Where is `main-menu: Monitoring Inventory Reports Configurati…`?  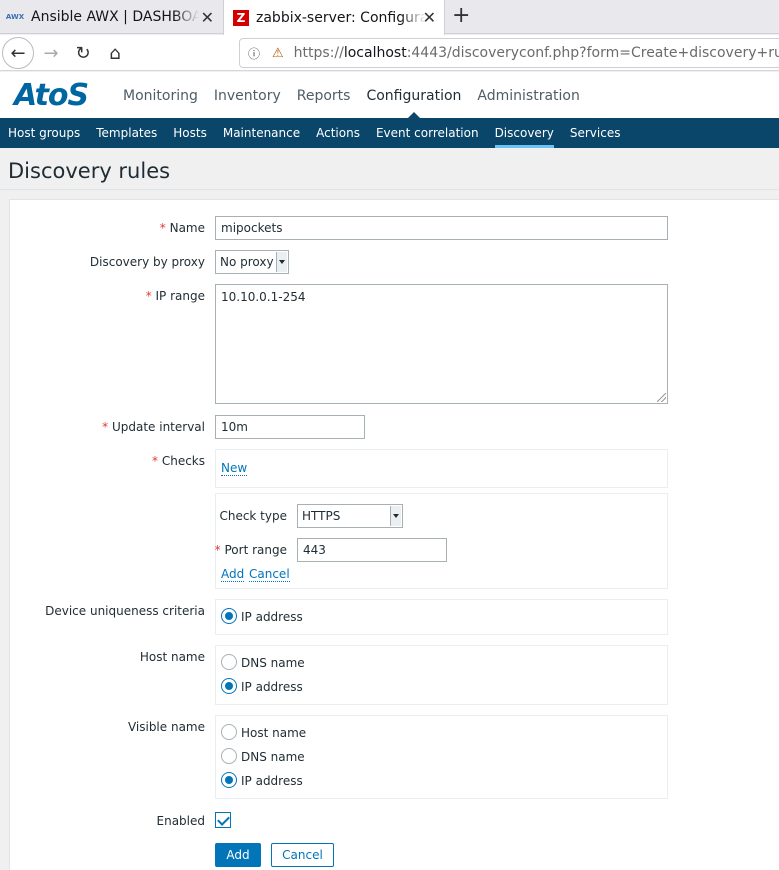 main-menu: Monitoring Inventory Reports Configurati… is located at coordinates (351, 95).